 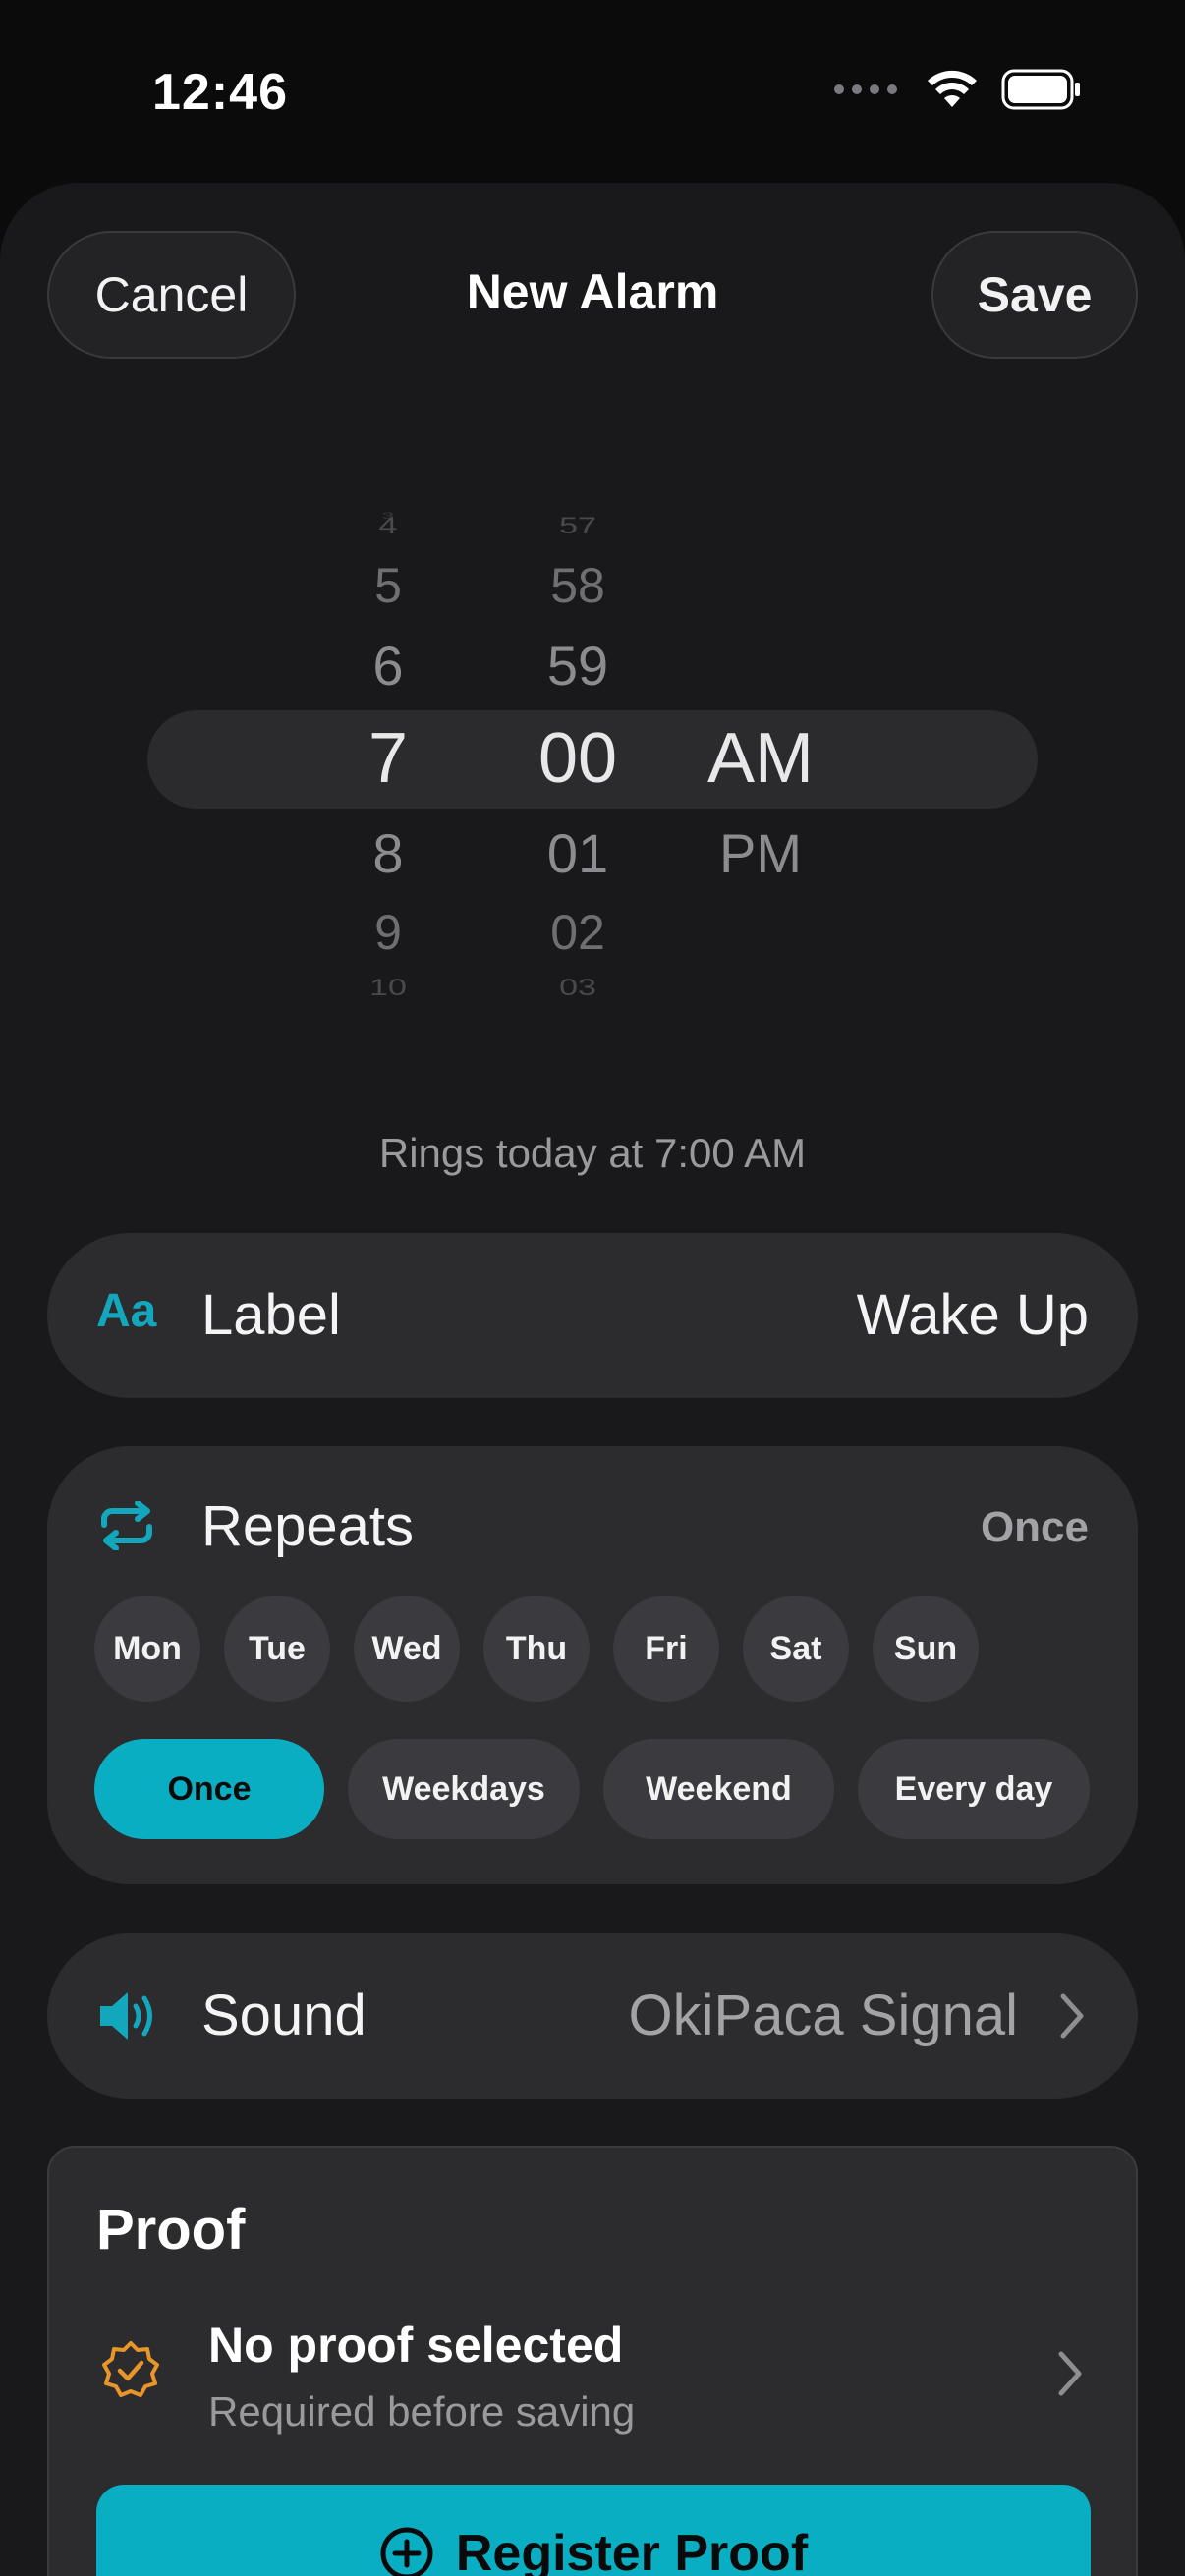 What do you see at coordinates (388, 853) in the screenshot?
I see `hour-option: 8` at bounding box center [388, 853].